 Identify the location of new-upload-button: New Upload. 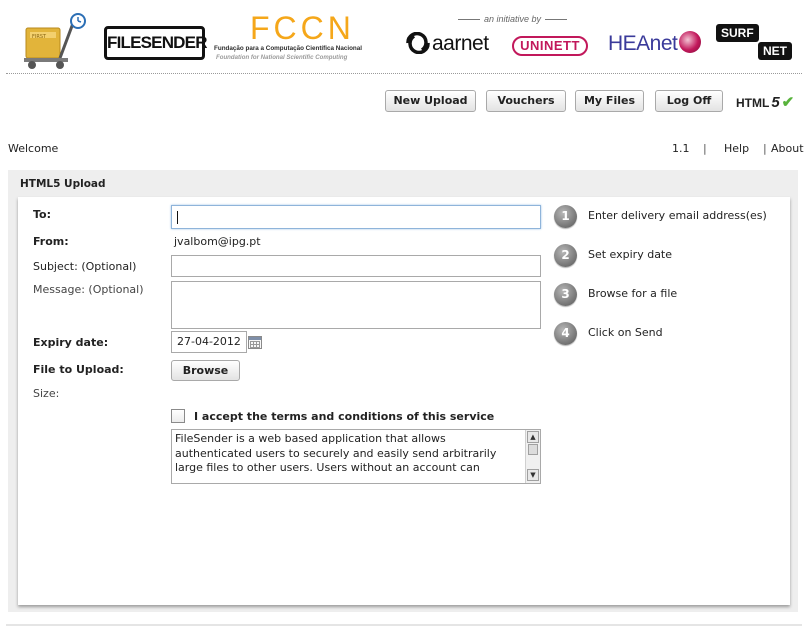
(430, 101).